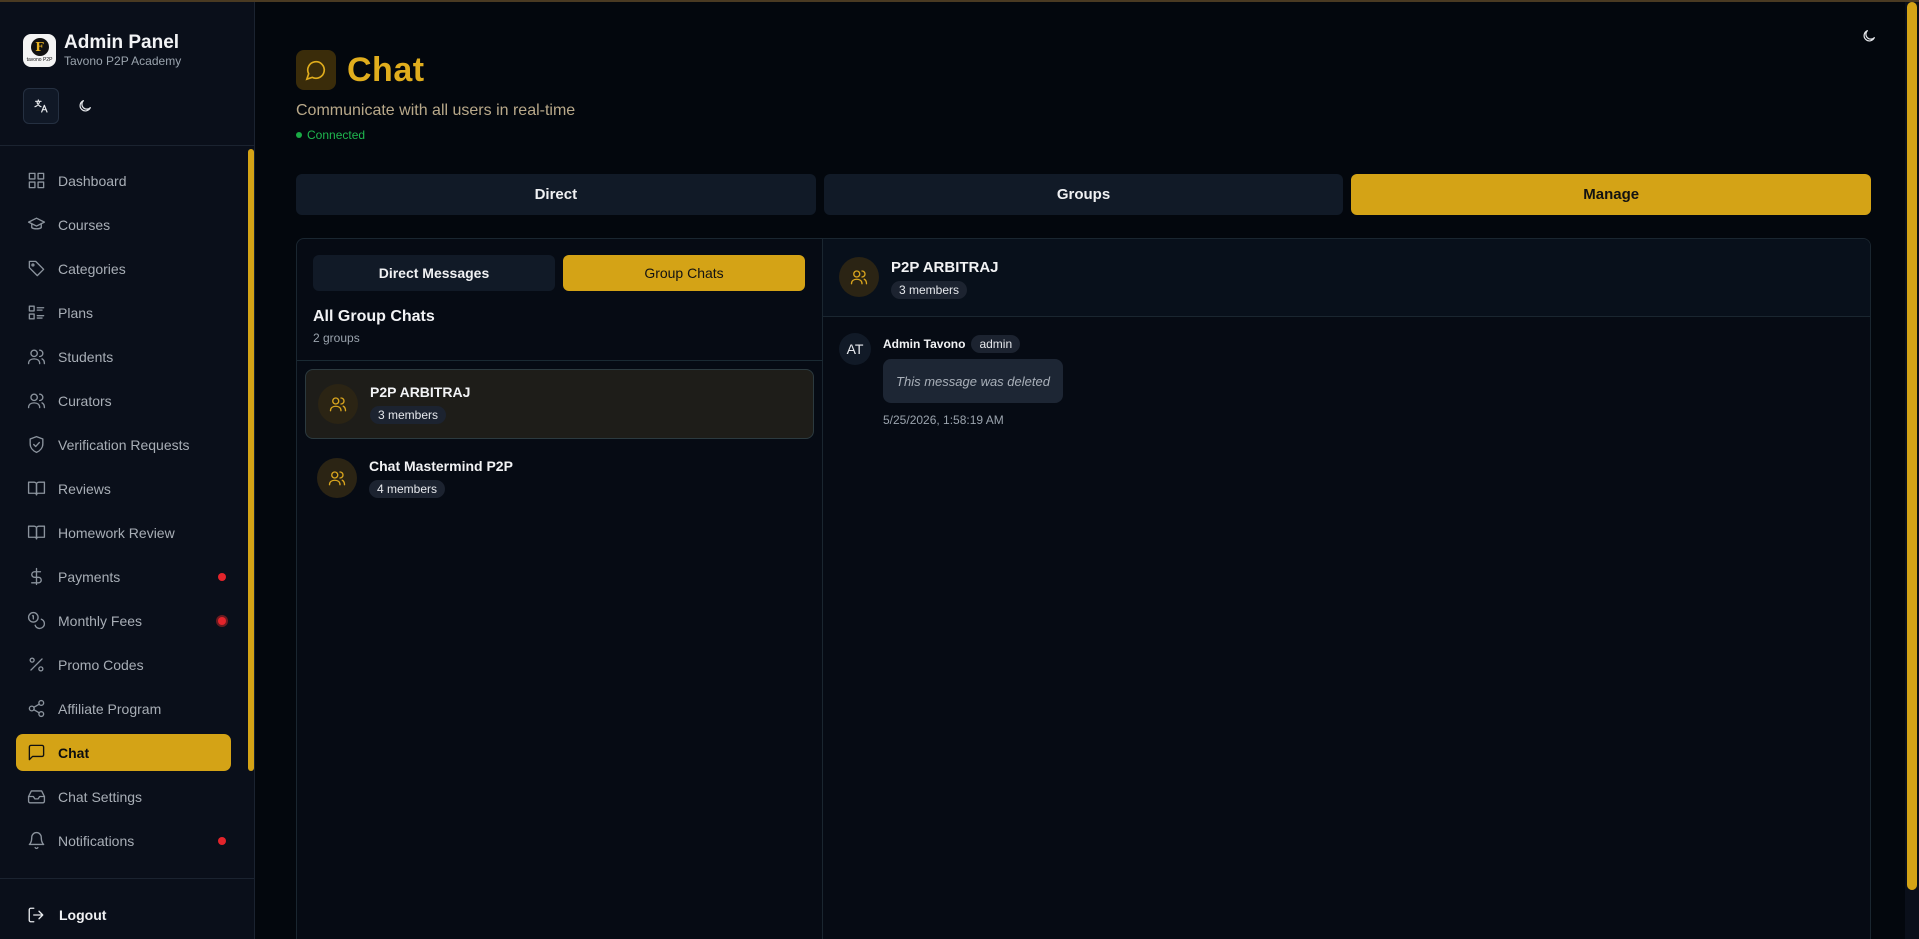  Describe the element at coordinates (36, 488) in the screenshot. I see `book-open-icon` at that location.